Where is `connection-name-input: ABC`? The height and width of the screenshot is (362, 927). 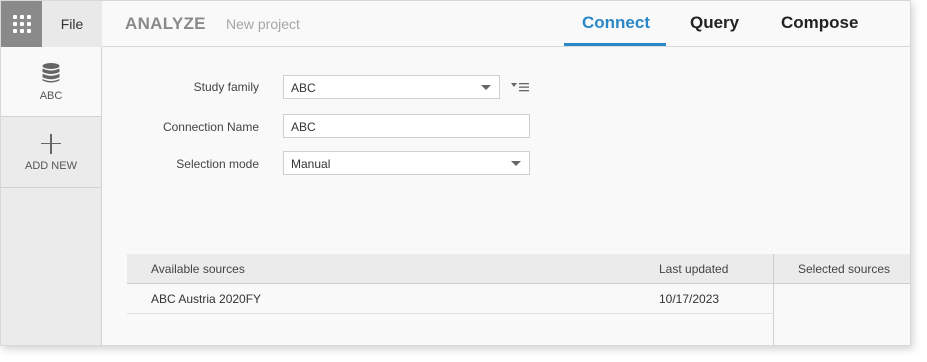
connection-name-input: ABC is located at coordinates (406, 126).